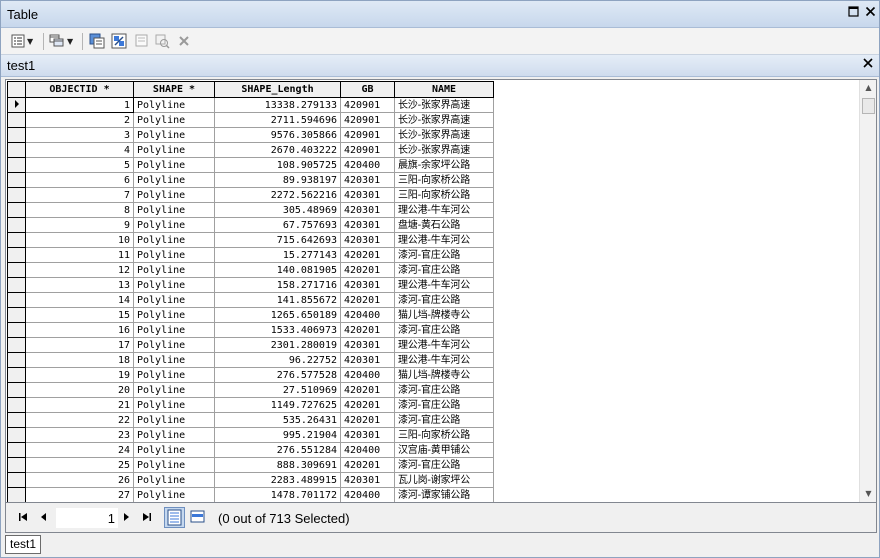  Describe the element at coordinates (444, 494) in the screenshot. I see `cell-name: 漆河-谭家铺公路` at that location.